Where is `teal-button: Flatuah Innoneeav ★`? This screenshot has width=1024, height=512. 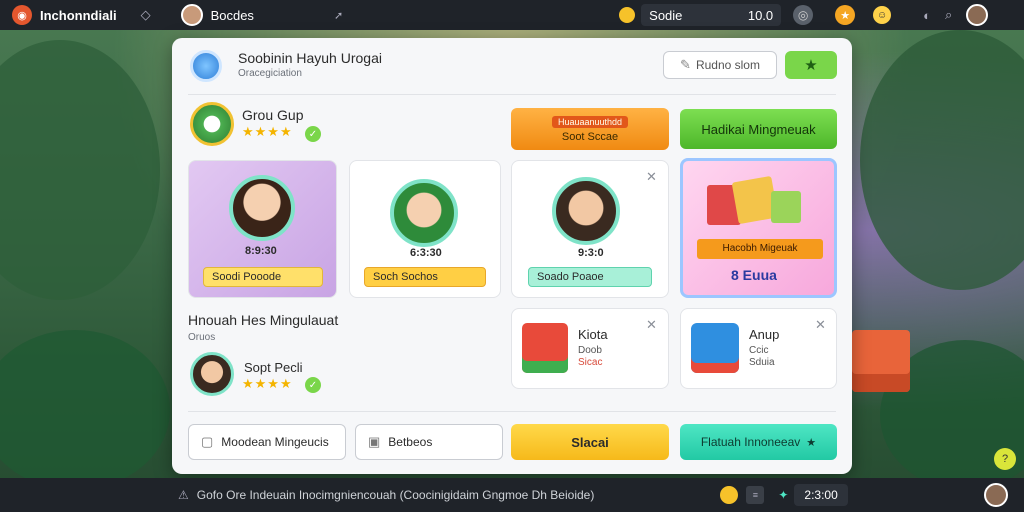
teal-button: Flatuah Innoneeav ★ is located at coordinates (758, 442).